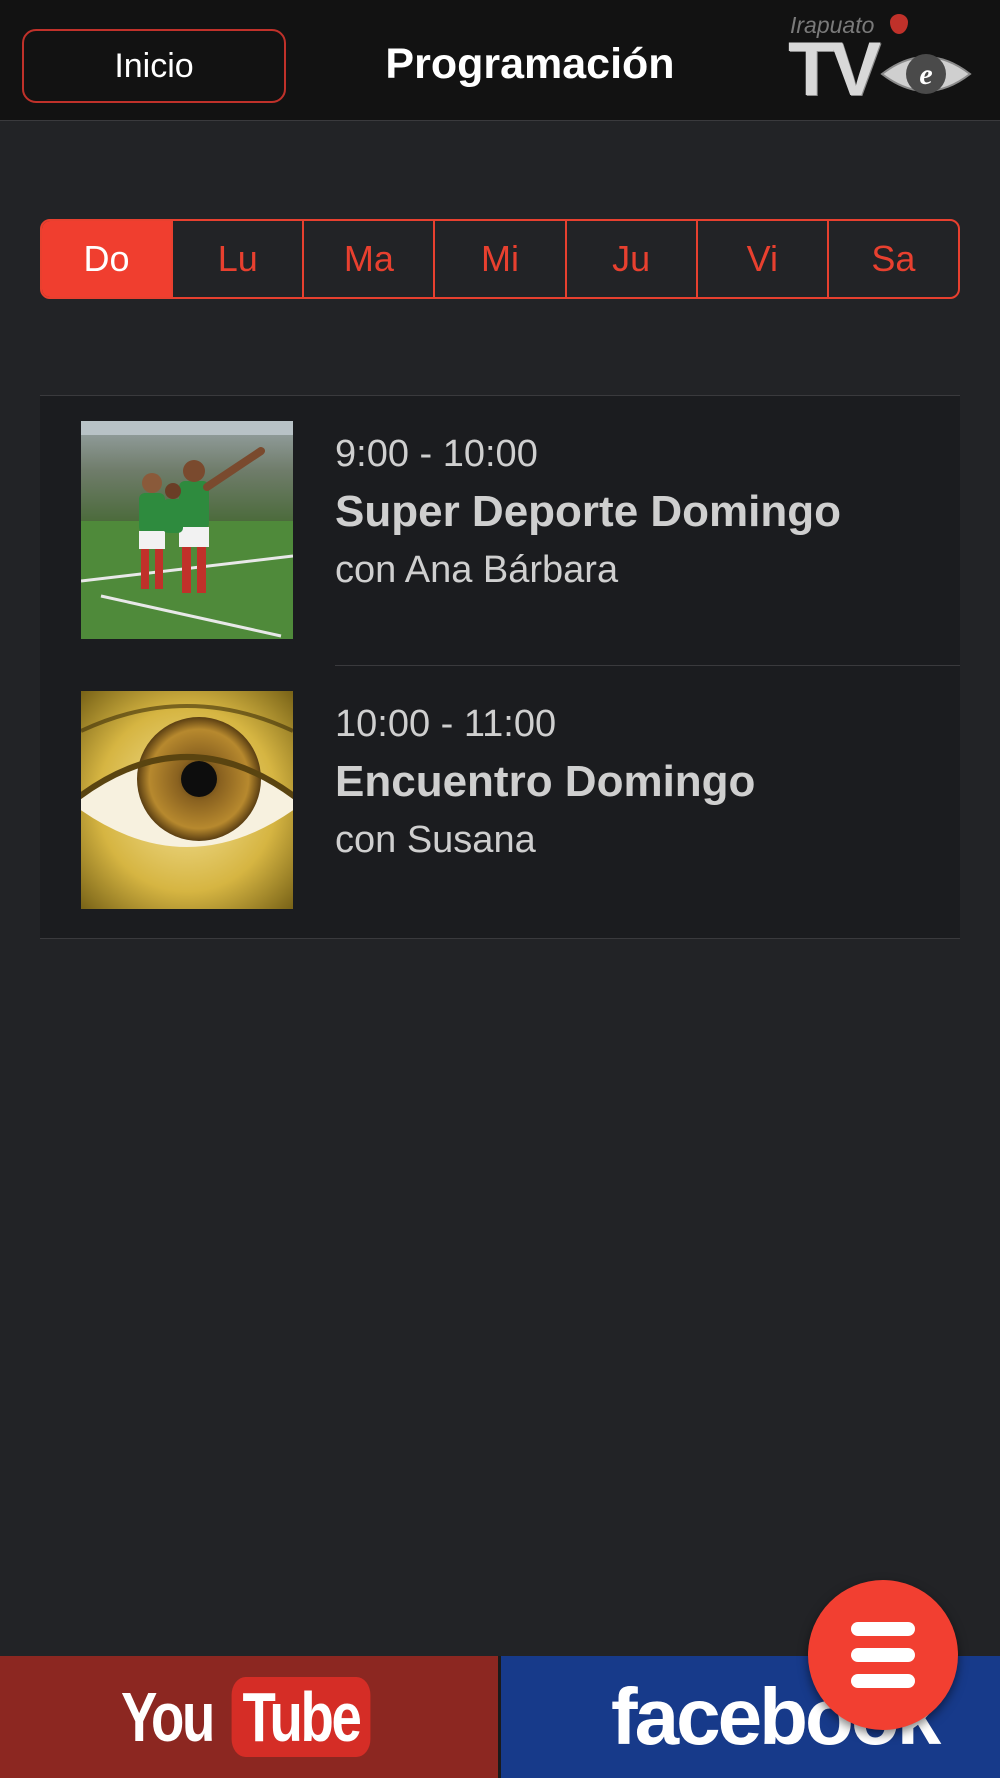  What do you see at coordinates (899, 24) in the screenshot?
I see `strawberry-icon` at bounding box center [899, 24].